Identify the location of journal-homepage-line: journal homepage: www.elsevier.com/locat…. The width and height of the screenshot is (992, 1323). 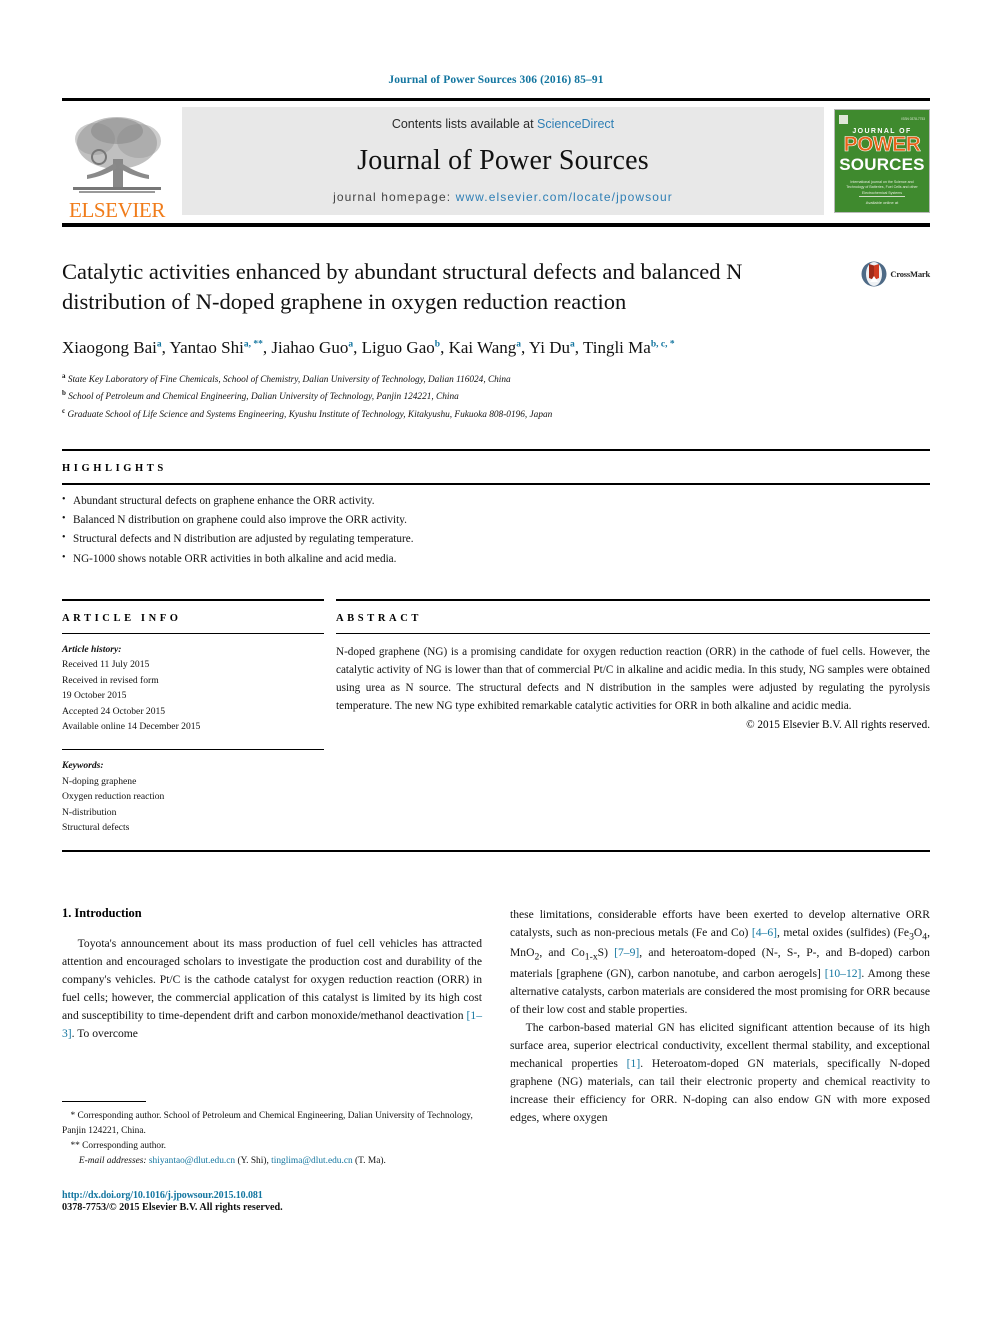
(503, 197).